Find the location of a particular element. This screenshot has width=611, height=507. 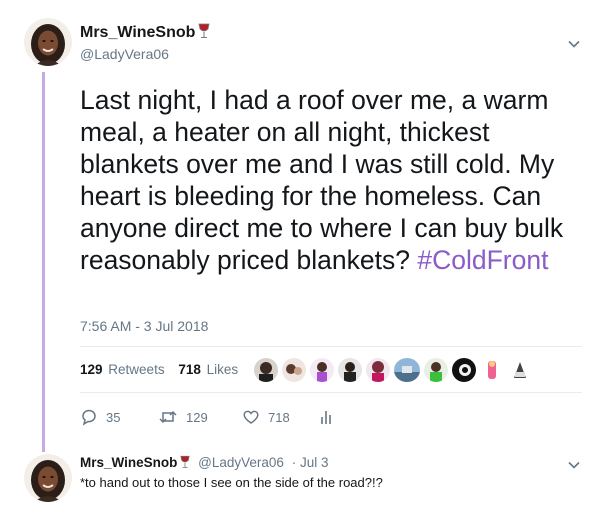

heart-icon is located at coordinates (251, 417).